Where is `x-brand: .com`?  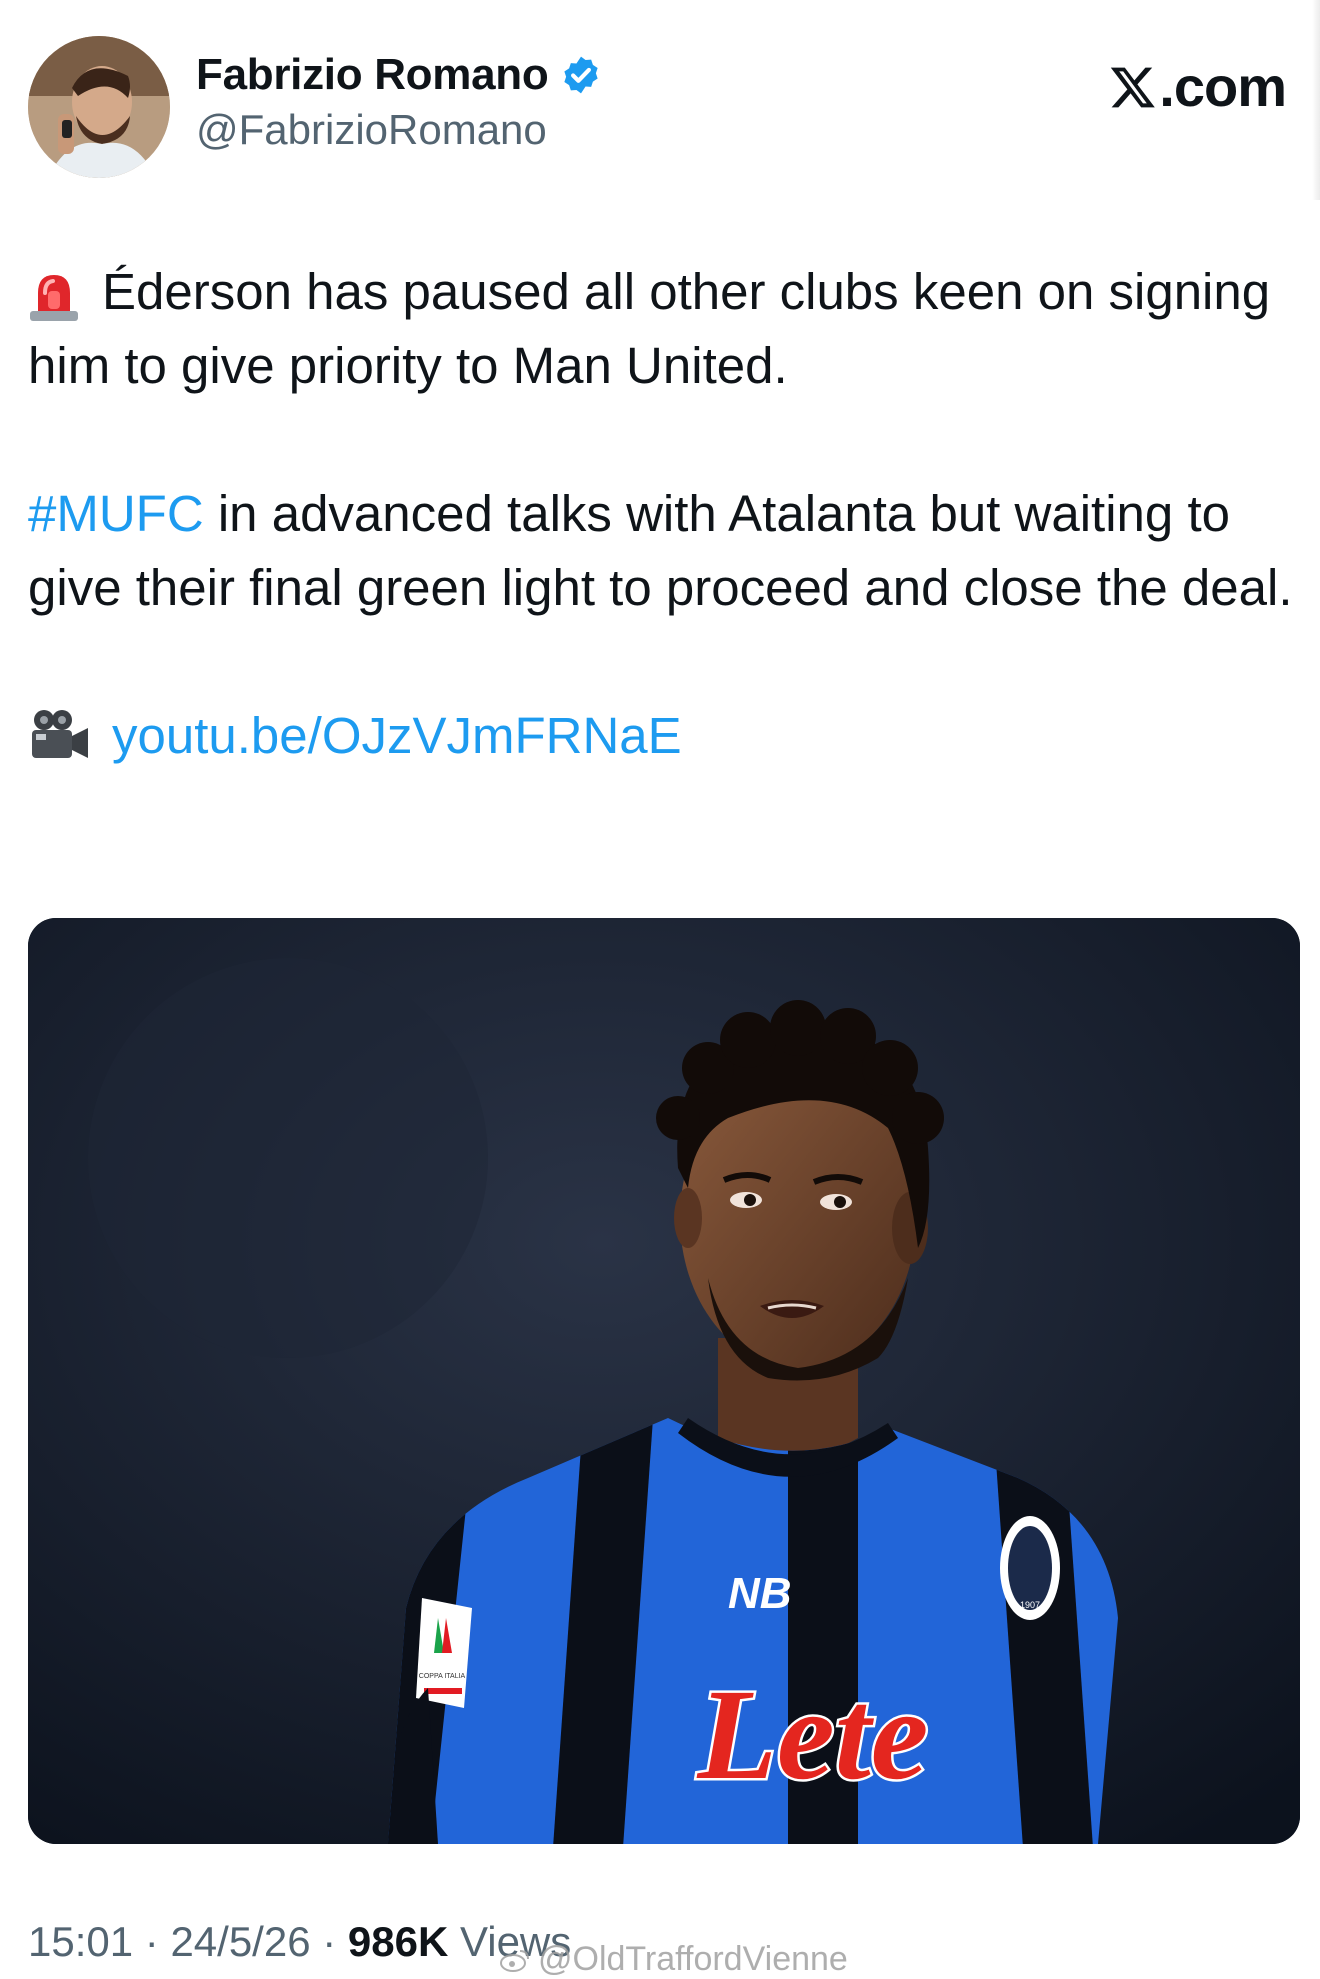
x-brand: .com is located at coordinates (1198, 86).